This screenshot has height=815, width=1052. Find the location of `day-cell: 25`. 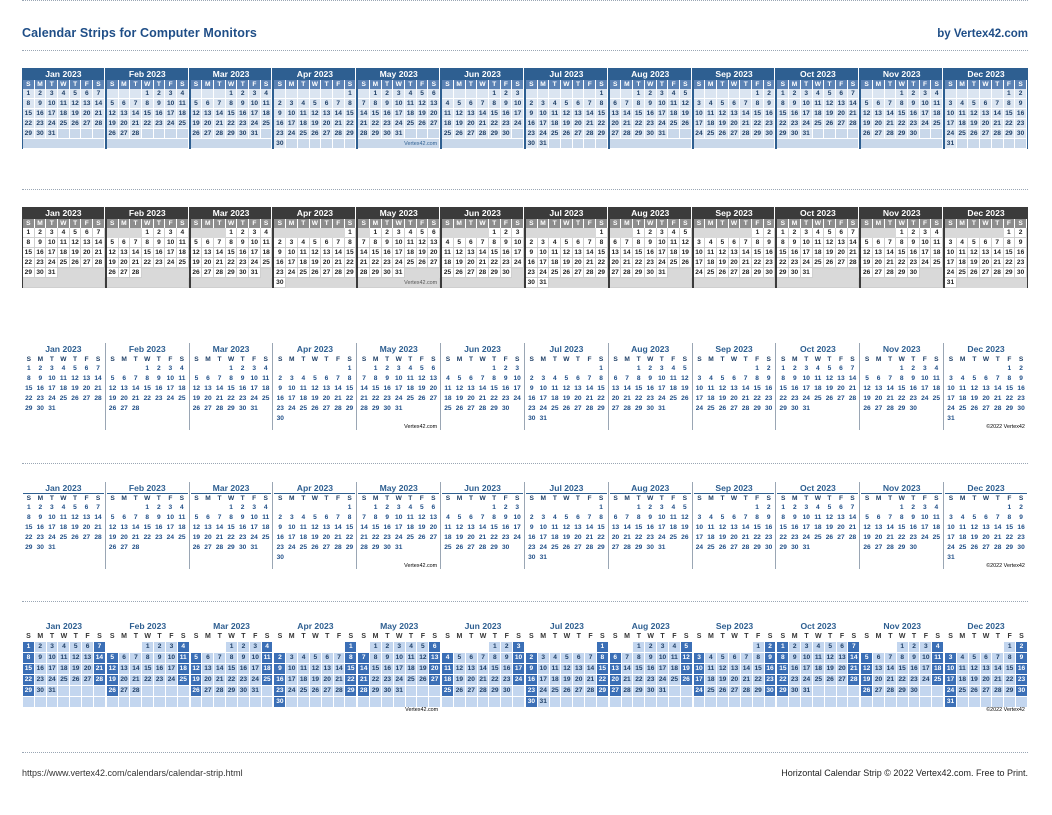

day-cell: 25 is located at coordinates (937, 263).